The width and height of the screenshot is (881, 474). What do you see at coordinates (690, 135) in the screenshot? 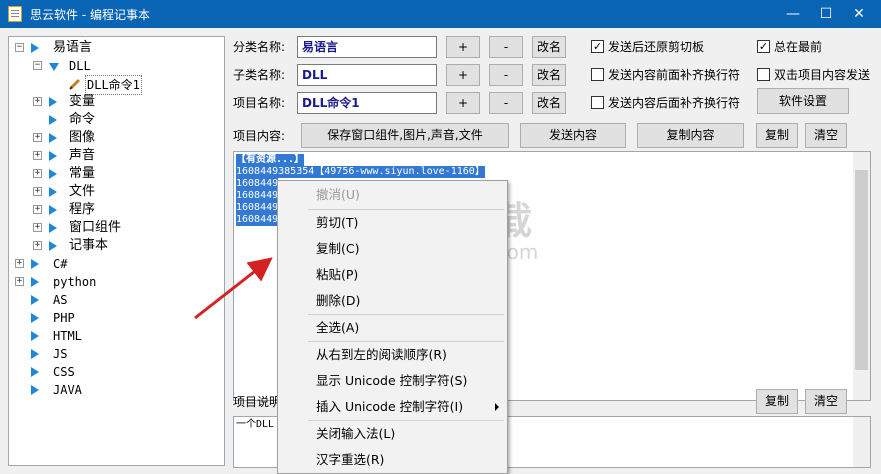
I see `copy-content-button: 复制内容` at bounding box center [690, 135].